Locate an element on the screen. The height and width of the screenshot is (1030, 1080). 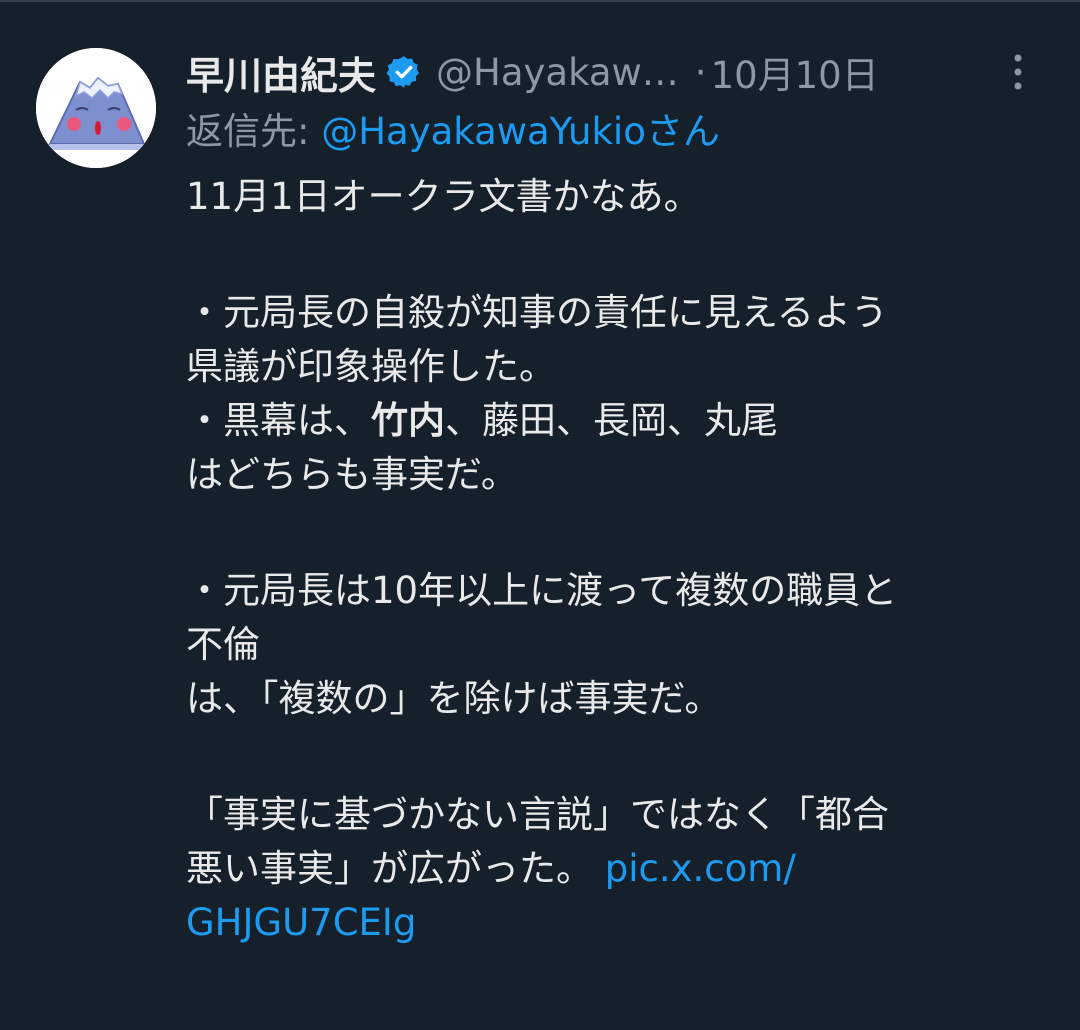
tweet-text: 悪い事実」が広がった。 is located at coordinates (395, 868).